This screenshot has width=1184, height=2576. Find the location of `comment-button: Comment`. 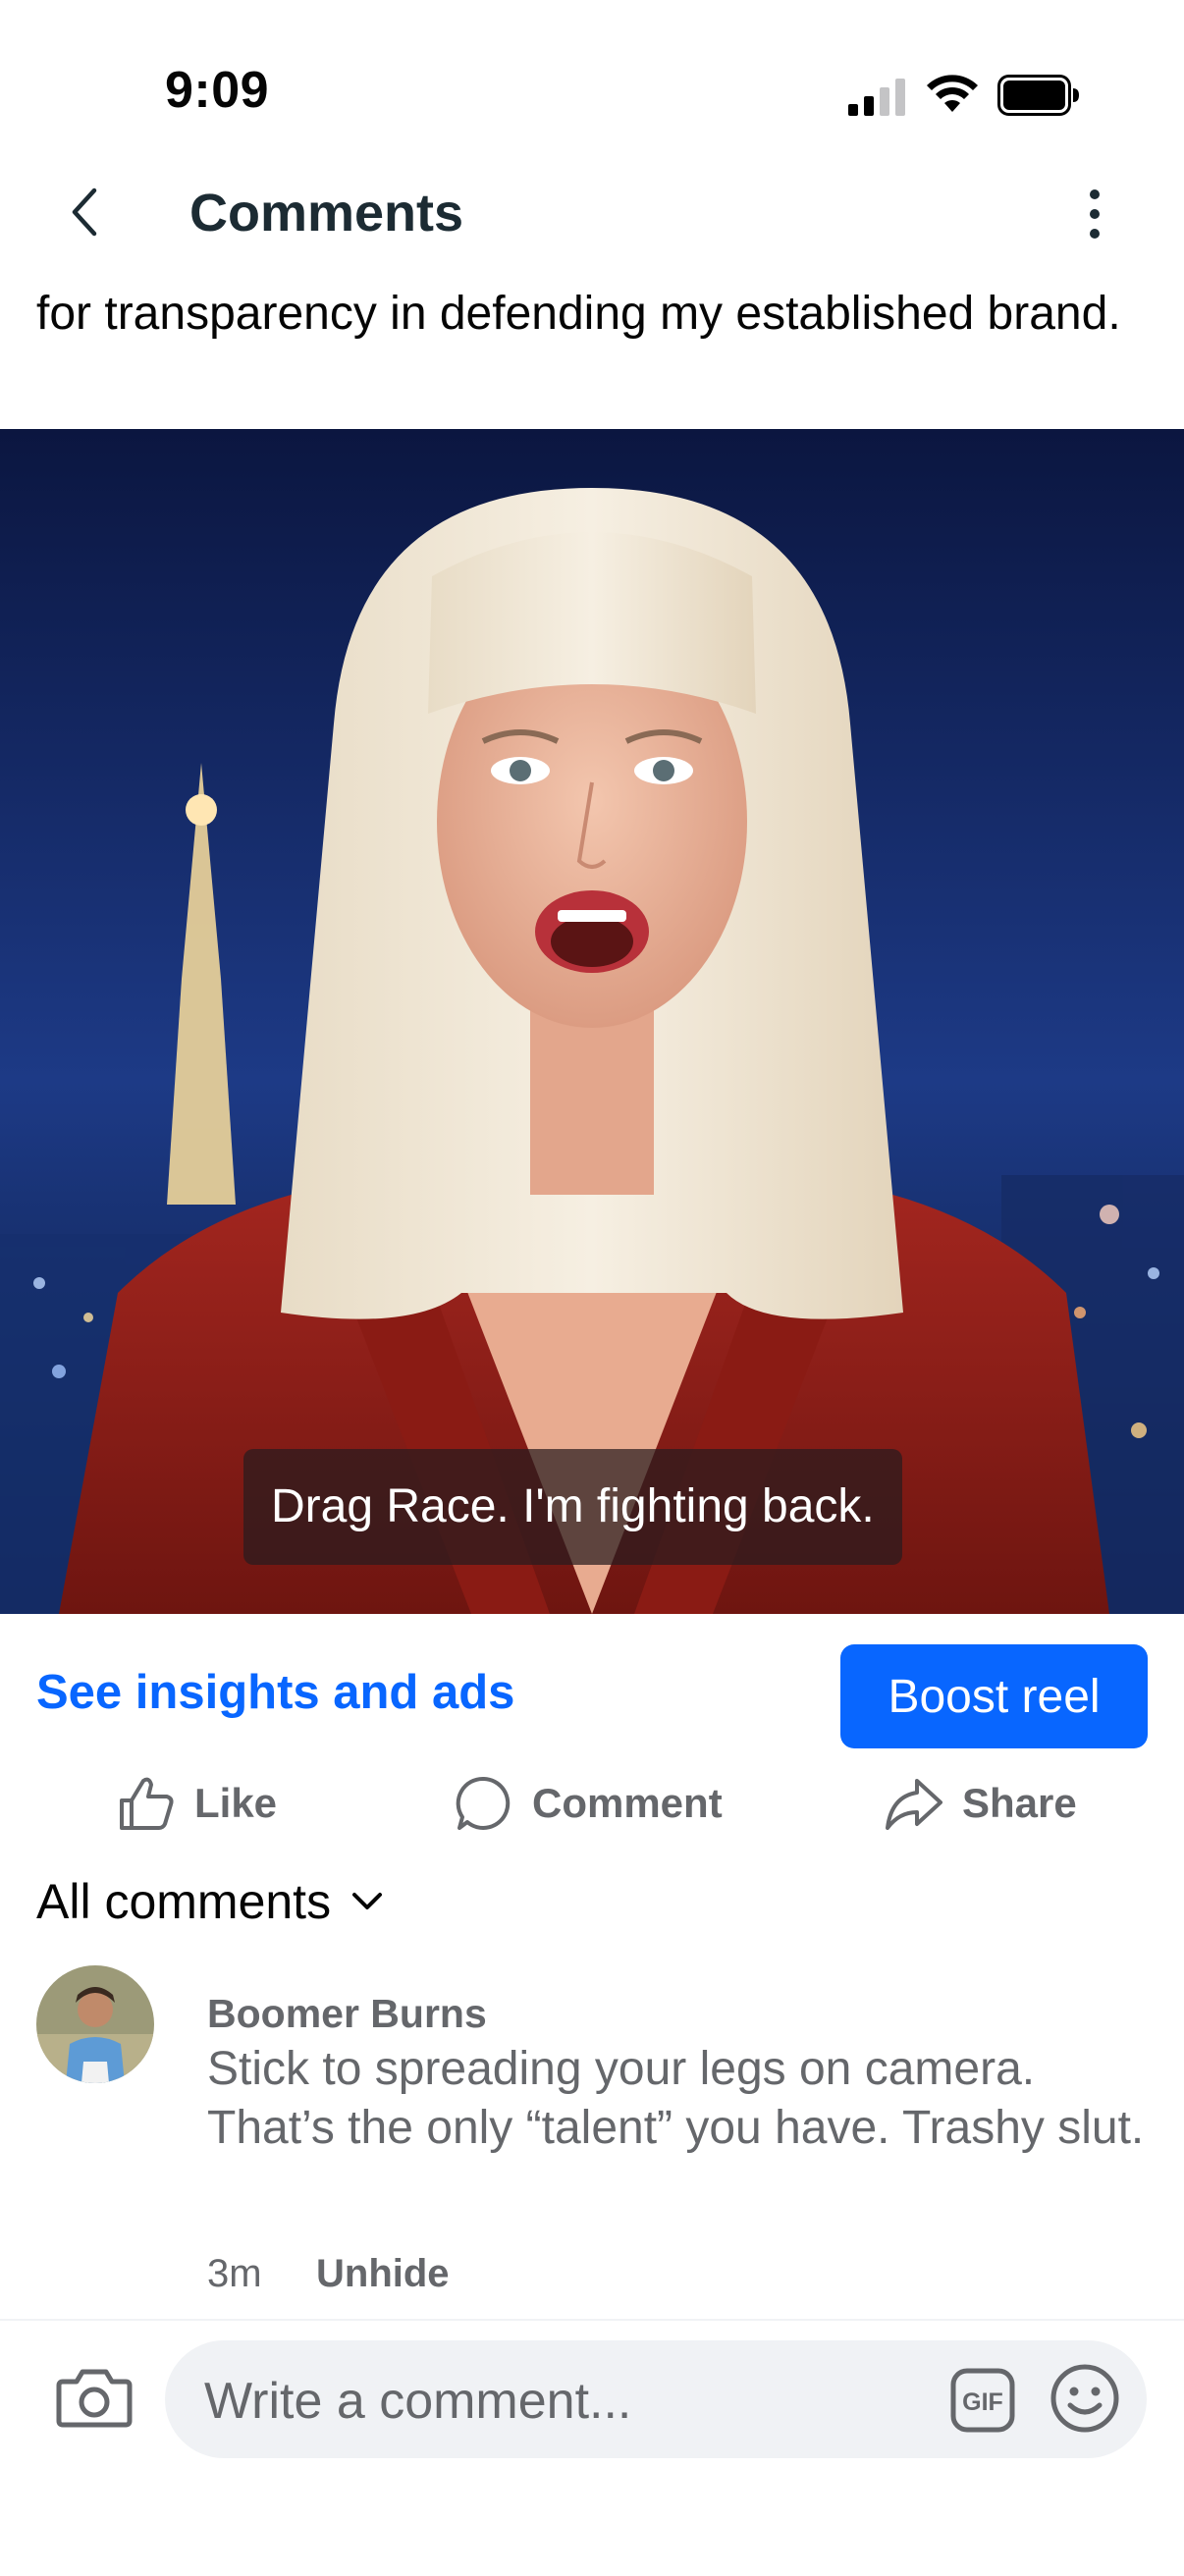

comment-button: Comment is located at coordinates (588, 1803).